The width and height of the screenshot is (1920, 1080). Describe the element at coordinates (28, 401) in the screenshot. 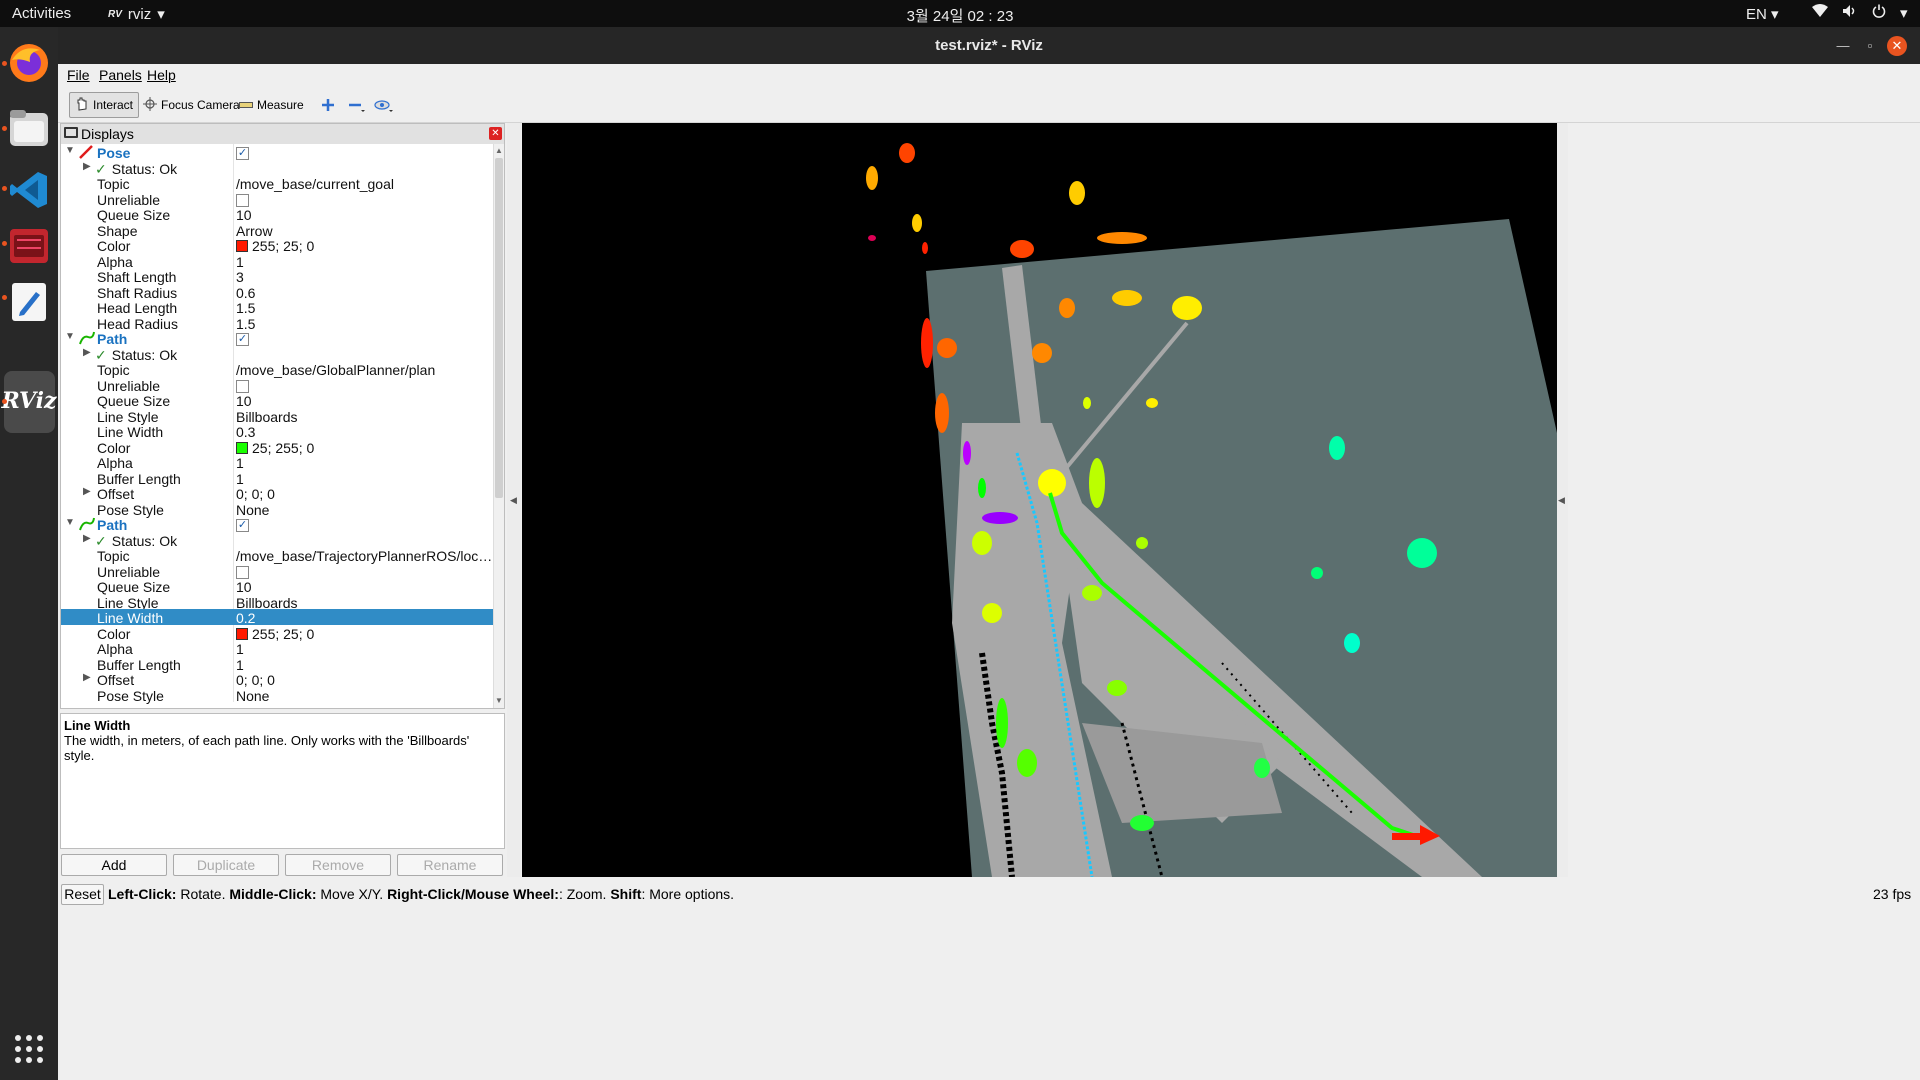

I see `rviz-icon: RViz` at that location.